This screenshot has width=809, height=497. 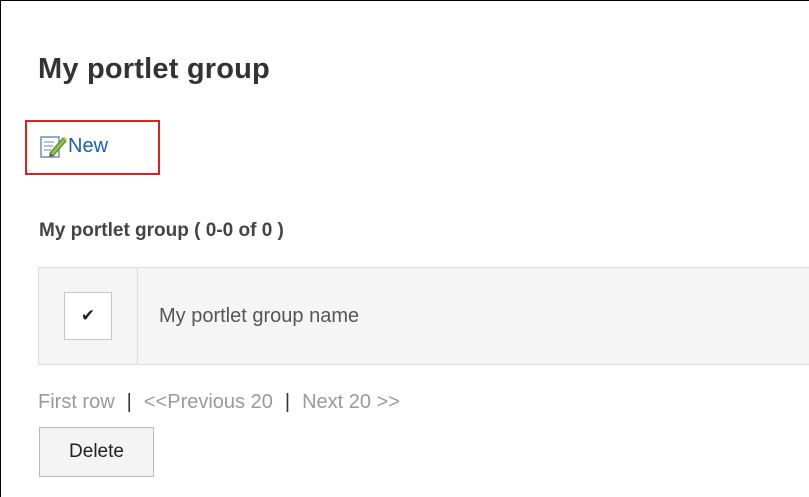 What do you see at coordinates (76, 402) in the screenshot?
I see `first-row-link: First row` at bounding box center [76, 402].